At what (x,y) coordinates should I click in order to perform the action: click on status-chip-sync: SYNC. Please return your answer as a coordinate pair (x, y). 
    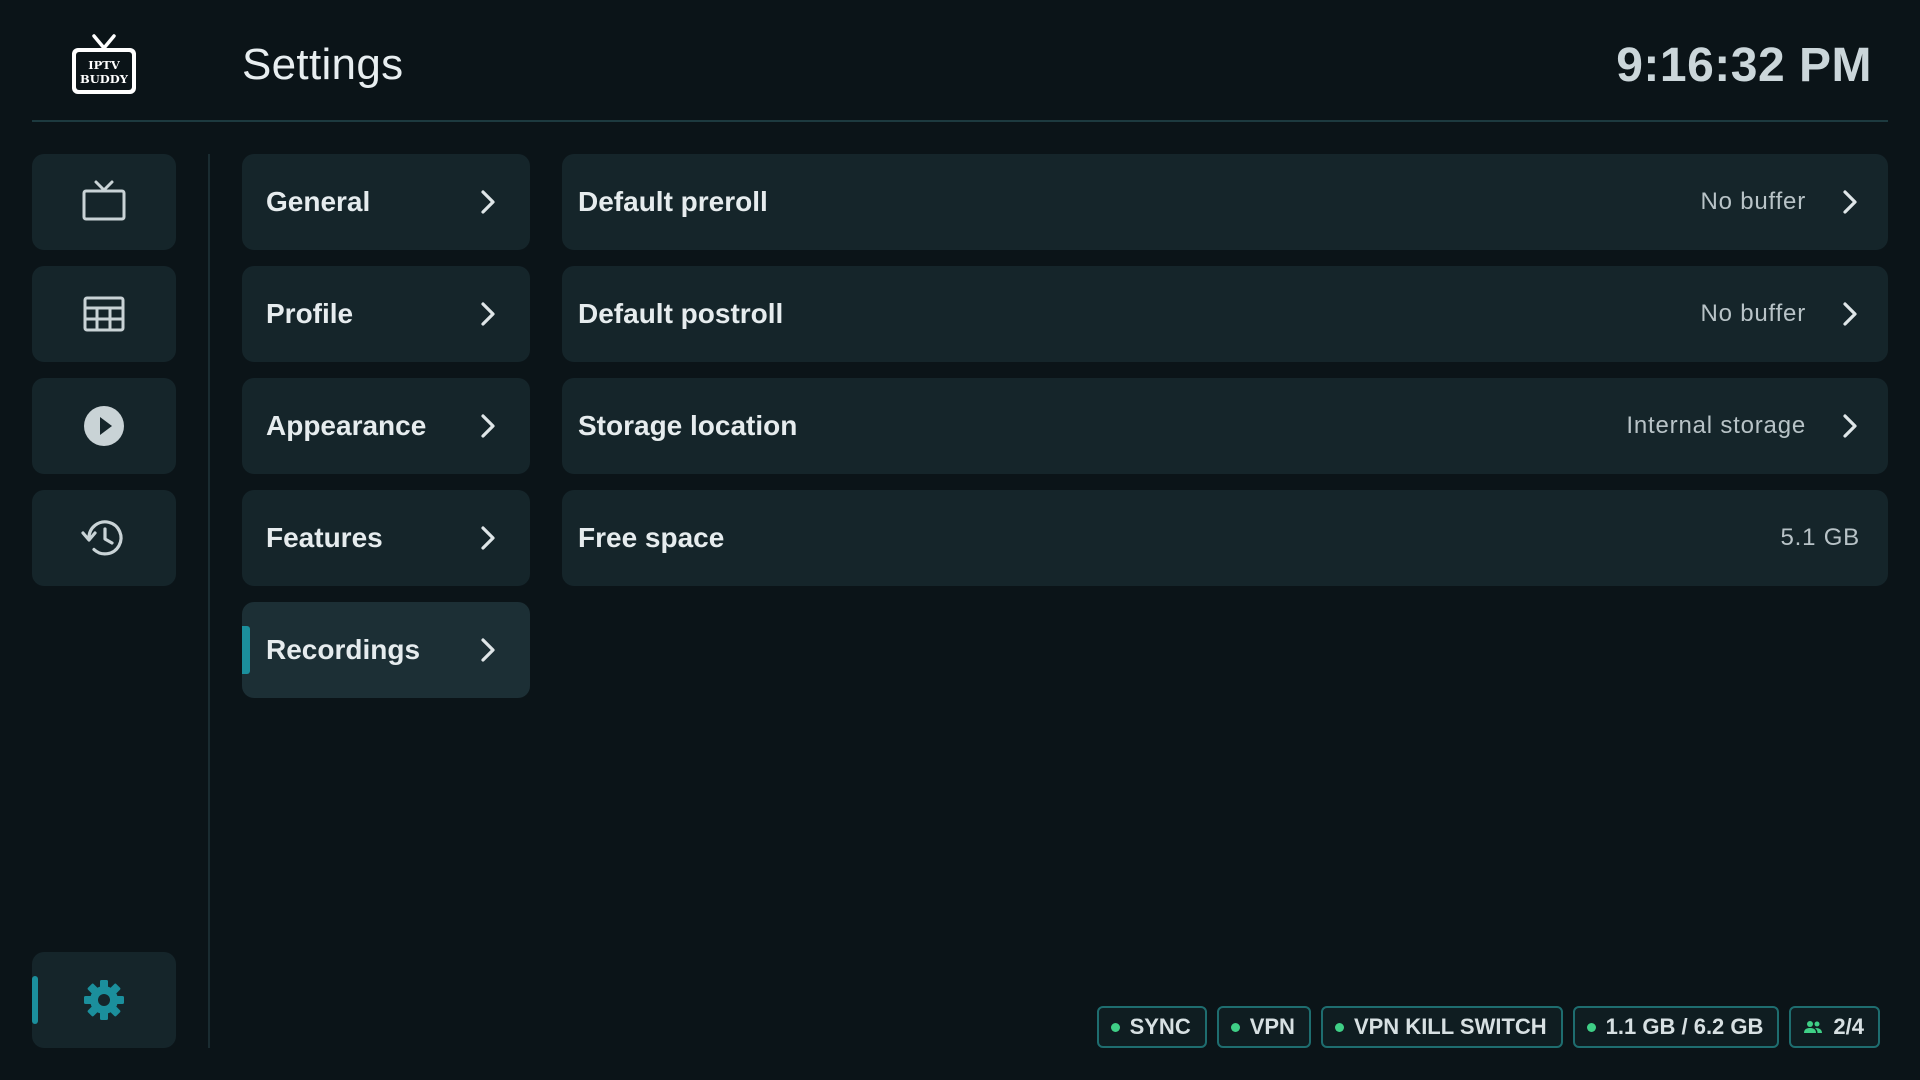
    Looking at the image, I should click on (1151, 1027).